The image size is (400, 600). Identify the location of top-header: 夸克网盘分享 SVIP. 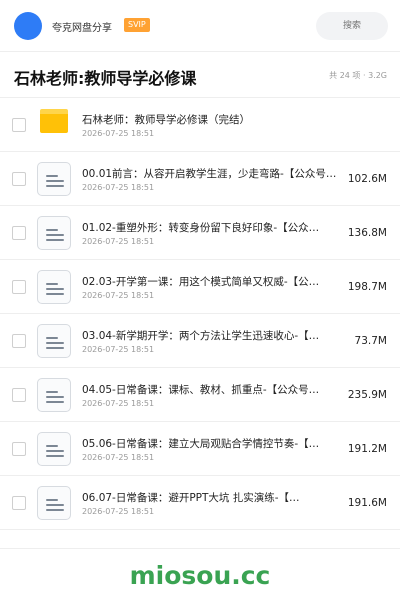
(200, 26).